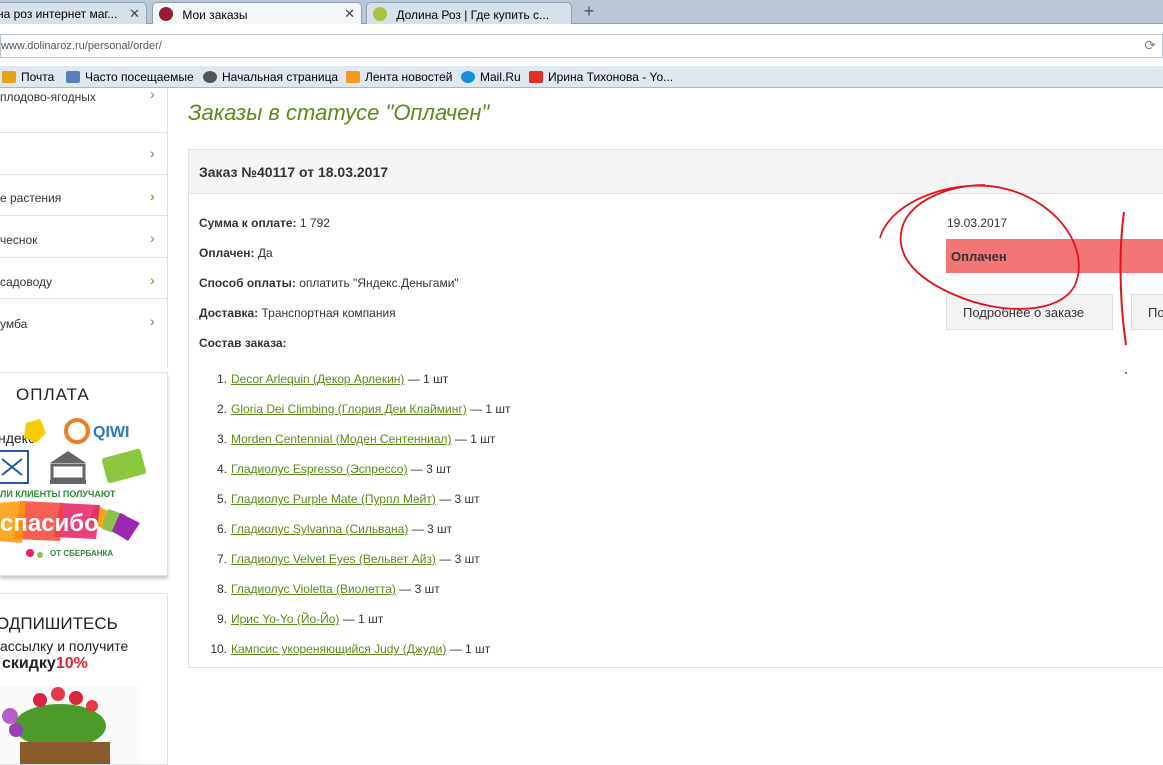 Image resolution: width=1163 pixels, height=765 pixels. Describe the element at coordinates (265, 253) in the screenshot. I see `paid-value: Да` at that location.